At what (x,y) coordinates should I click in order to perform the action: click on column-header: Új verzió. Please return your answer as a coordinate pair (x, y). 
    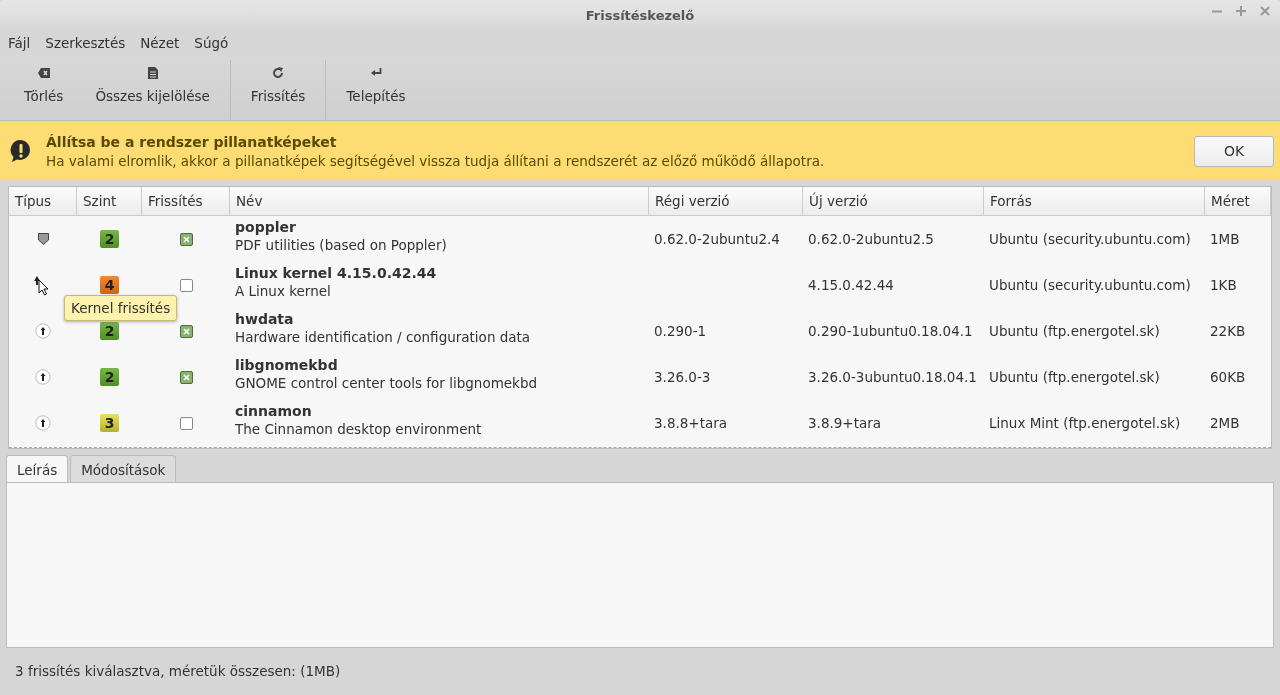
    Looking at the image, I should click on (893, 201).